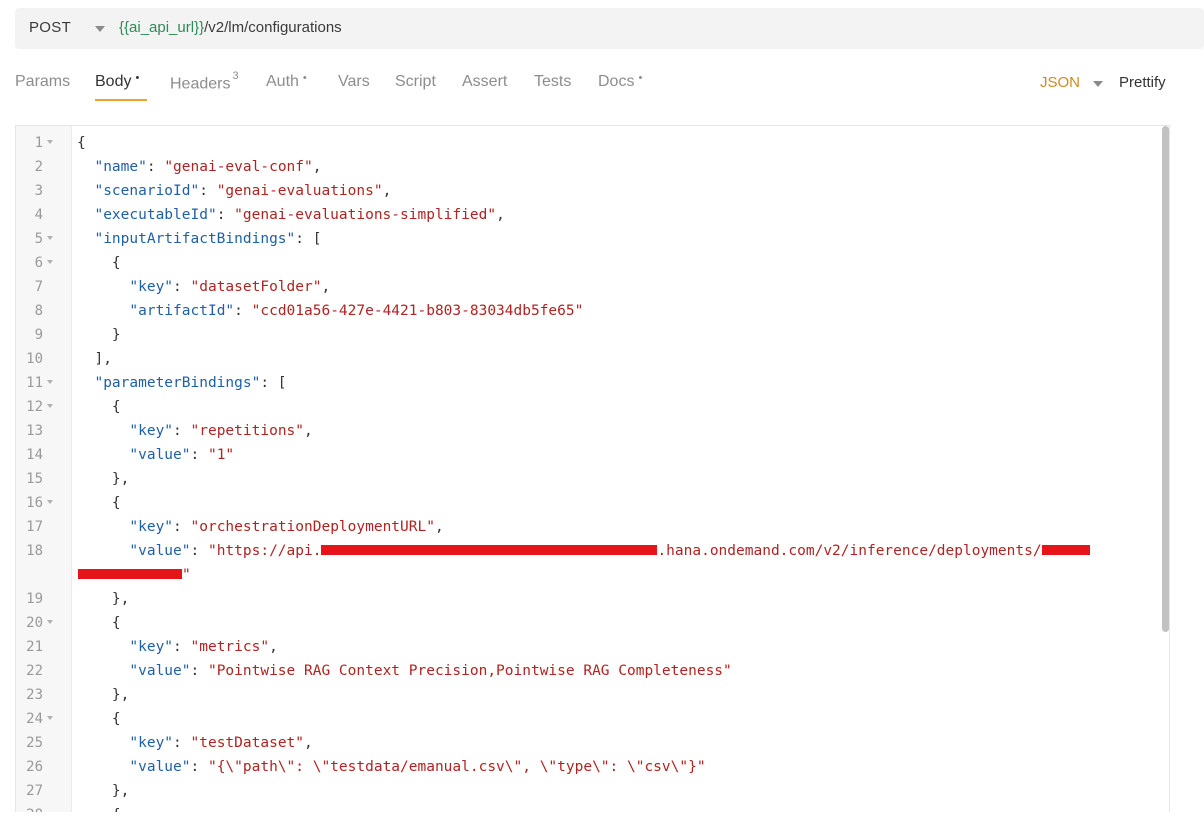  What do you see at coordinates (592, 623) in the screenshot?
I see `code-line: 20 {` at bounding box center [592, 623].